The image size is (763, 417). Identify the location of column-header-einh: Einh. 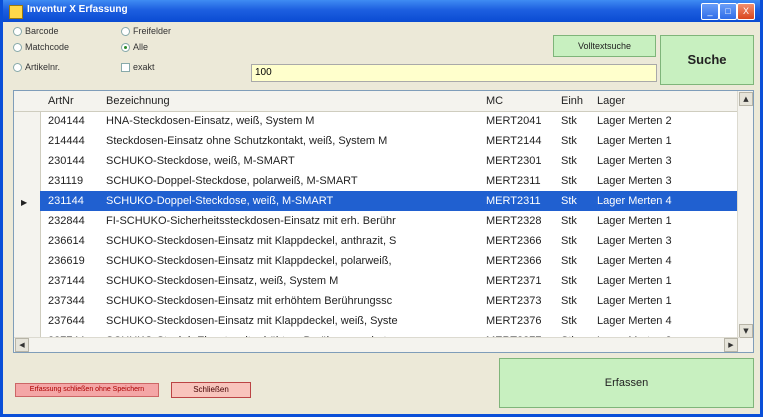
(572, 101).